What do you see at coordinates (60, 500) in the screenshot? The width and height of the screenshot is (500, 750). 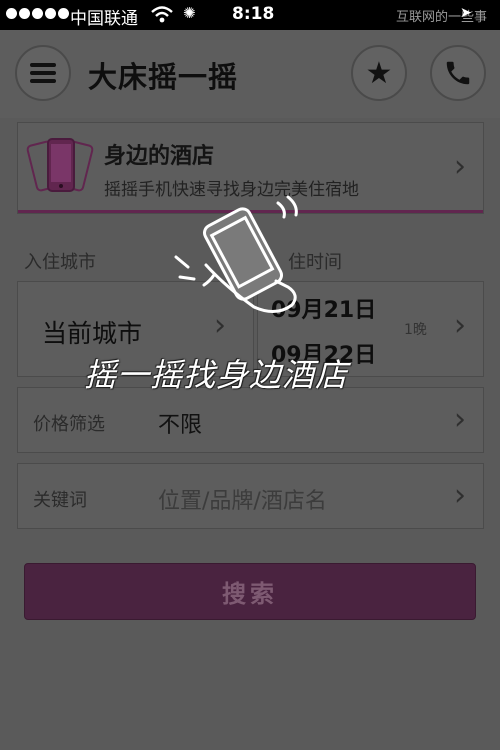 I see `keyword-label: 关键词` at bounding box center [60, 500].